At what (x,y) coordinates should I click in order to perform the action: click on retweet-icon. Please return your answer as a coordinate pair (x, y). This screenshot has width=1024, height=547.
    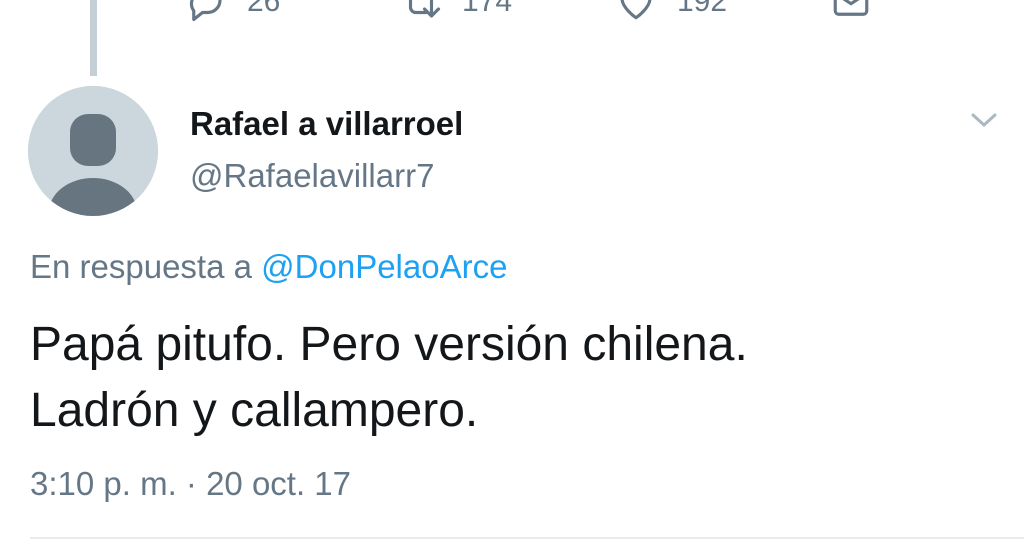
    Looking at the image, I should click on (424, 9).